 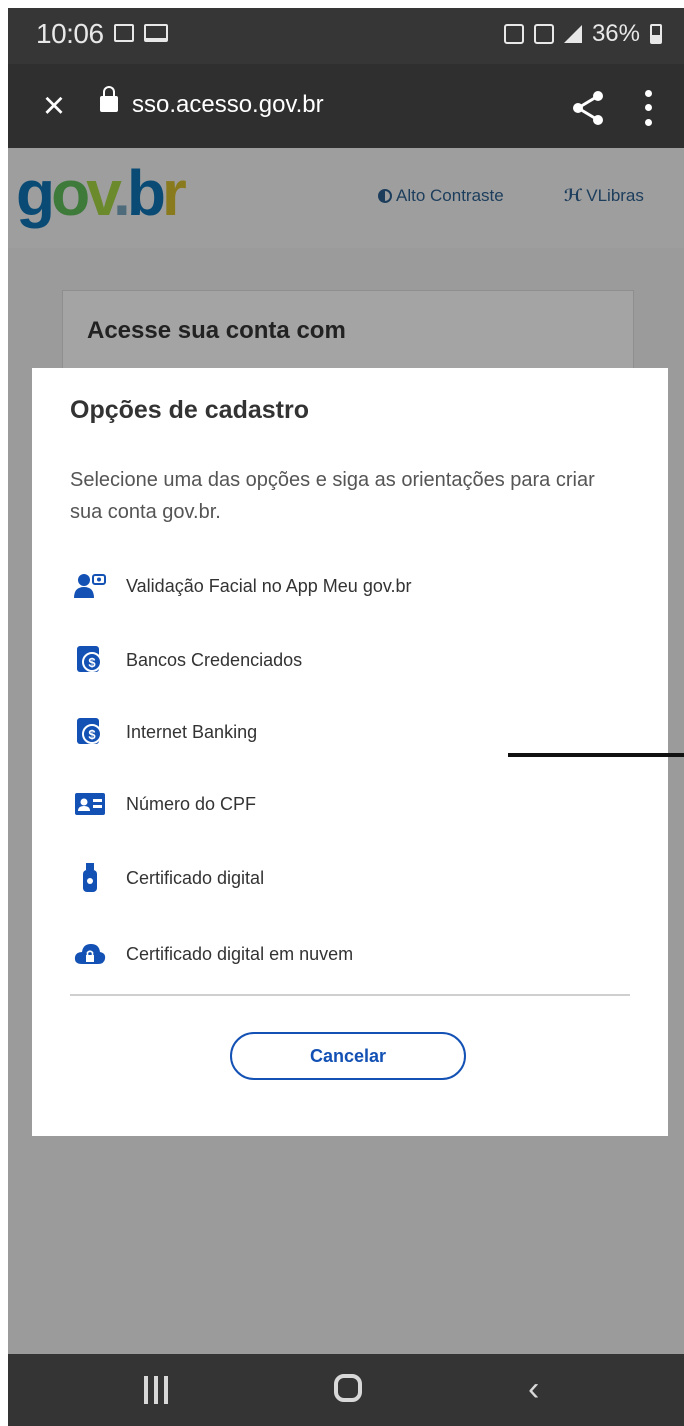 I want to click on option-cpf-number: Número do CPF, so click(x=350, y=804).